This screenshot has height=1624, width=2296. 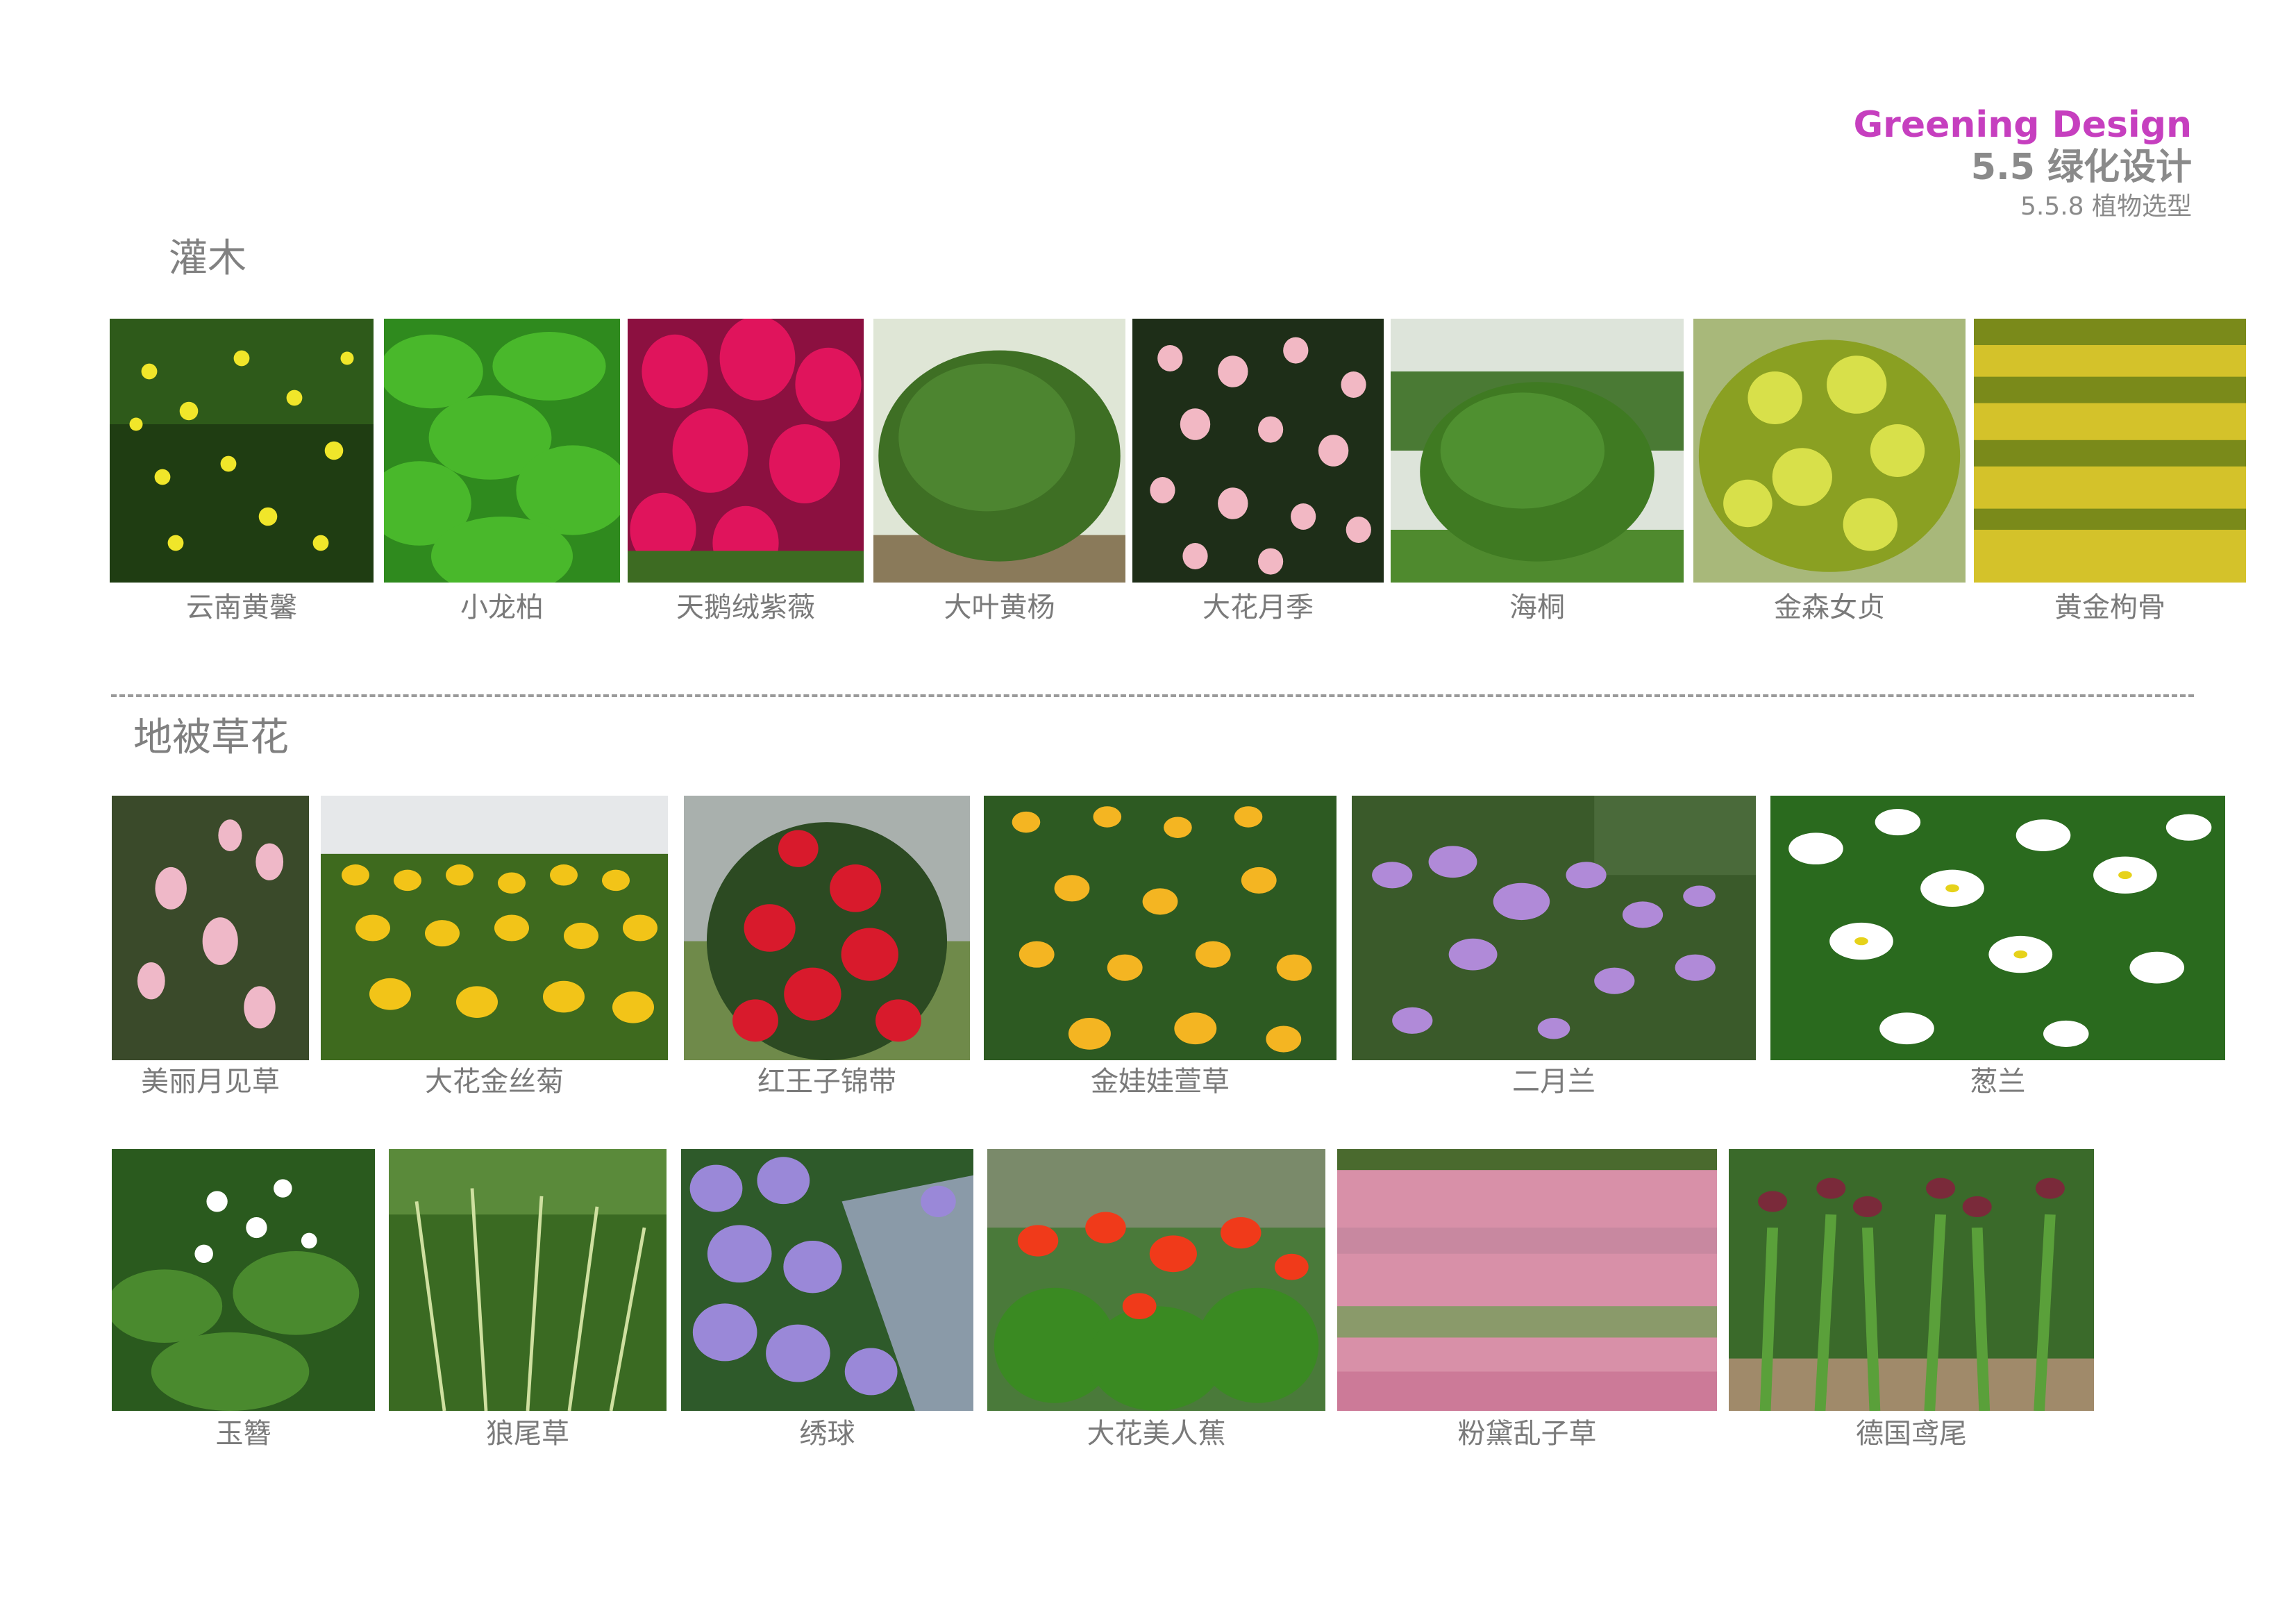 I want to click on plant-card: 大叶黄杨, so click(x=999, y=473).